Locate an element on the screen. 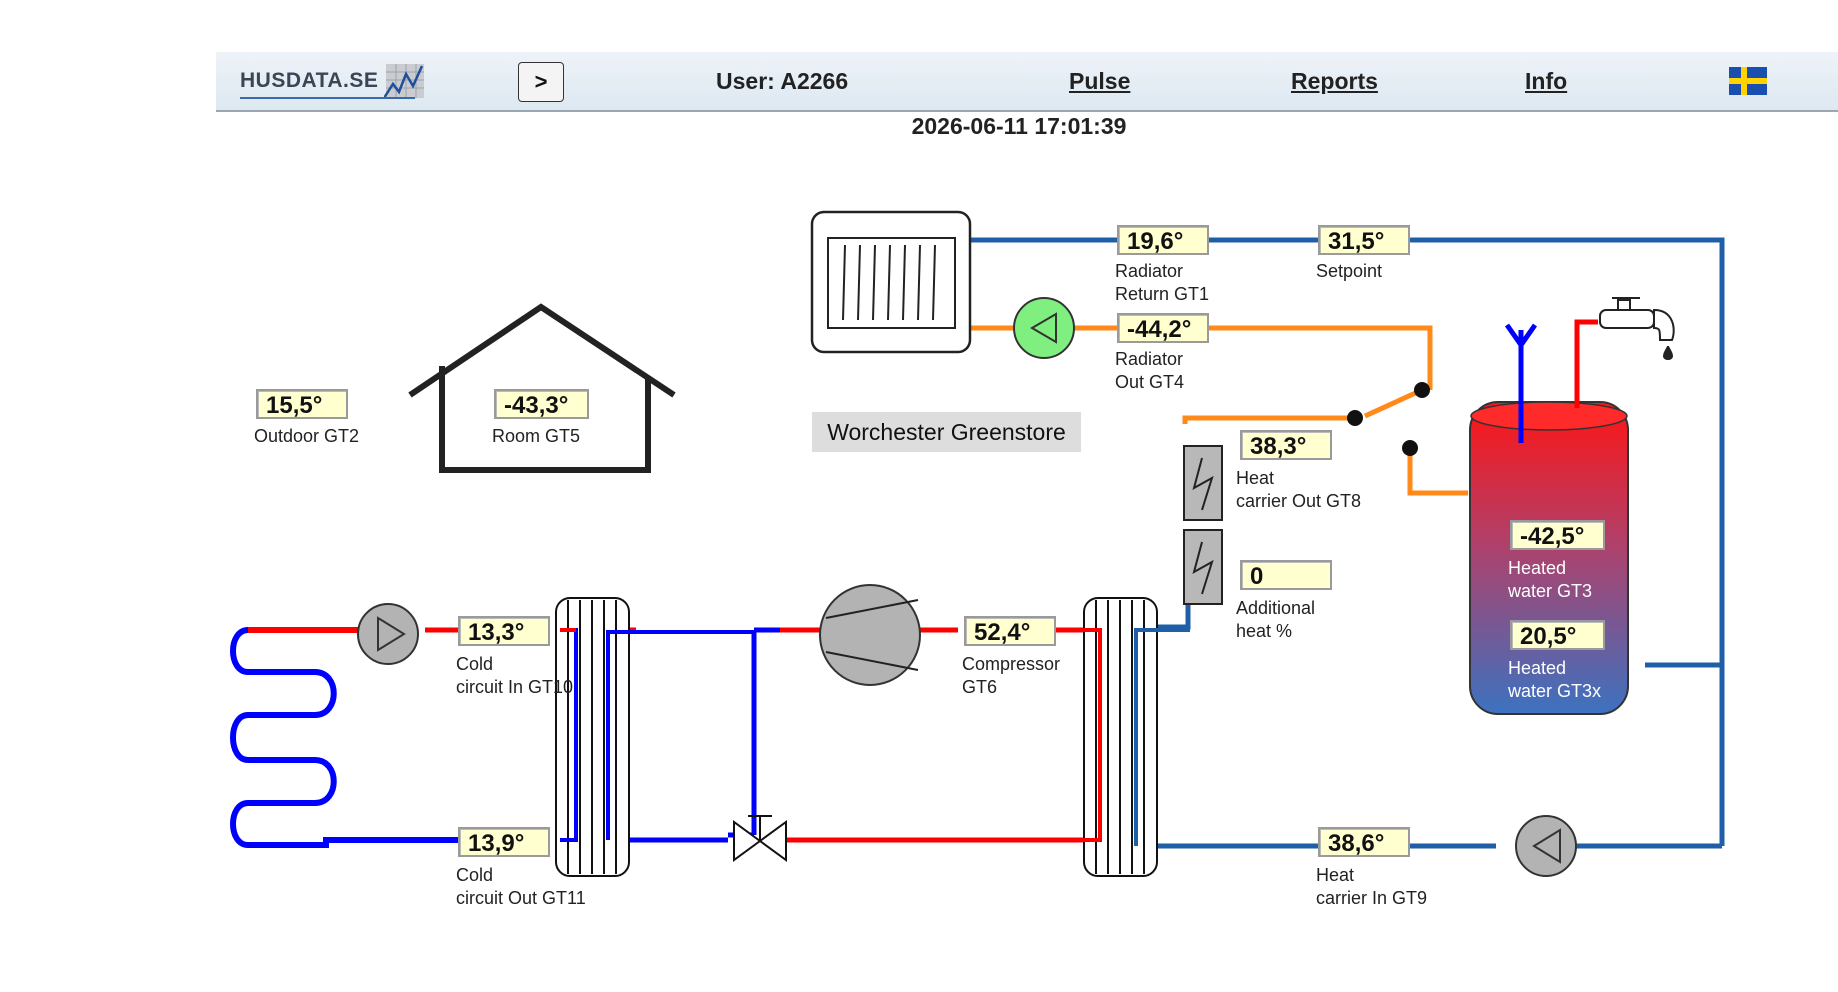 Image resolution: width=1838 pixels, height=992 pixels. heat-carrier-pipes is located at coordinates (1425, 727).